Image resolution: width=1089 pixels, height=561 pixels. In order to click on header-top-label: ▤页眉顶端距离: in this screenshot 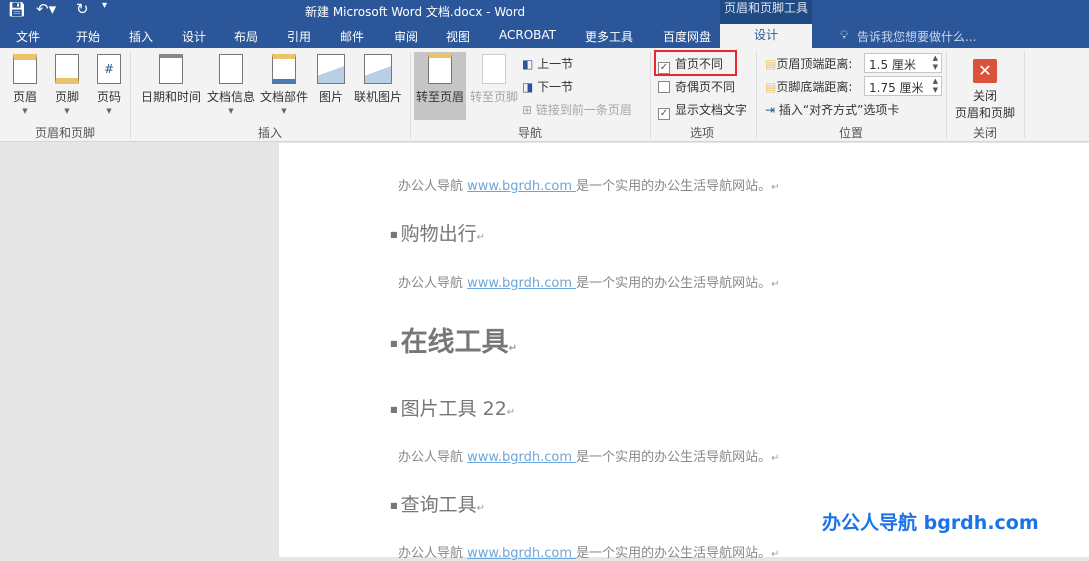, I will do `click(808, 63)`.